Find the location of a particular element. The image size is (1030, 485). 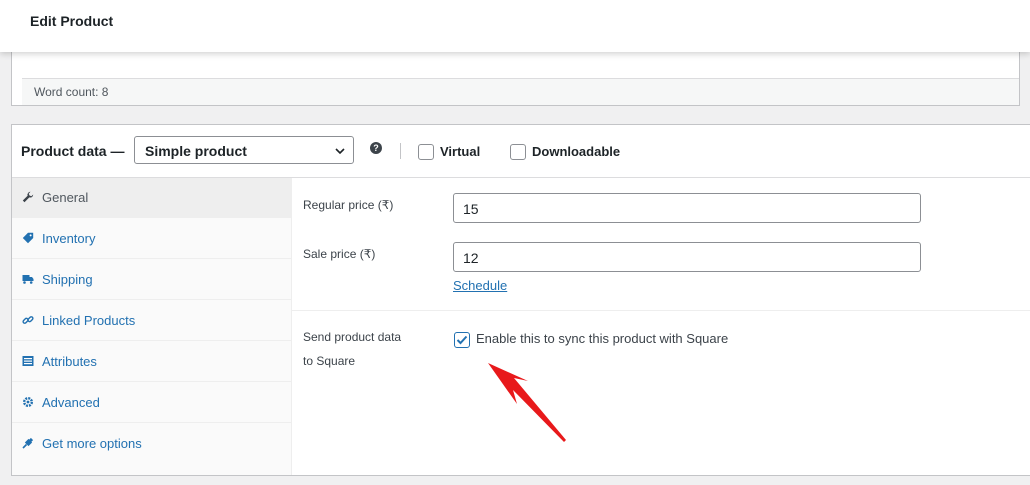

checkmark-icon is located at coordinates (462, 340).